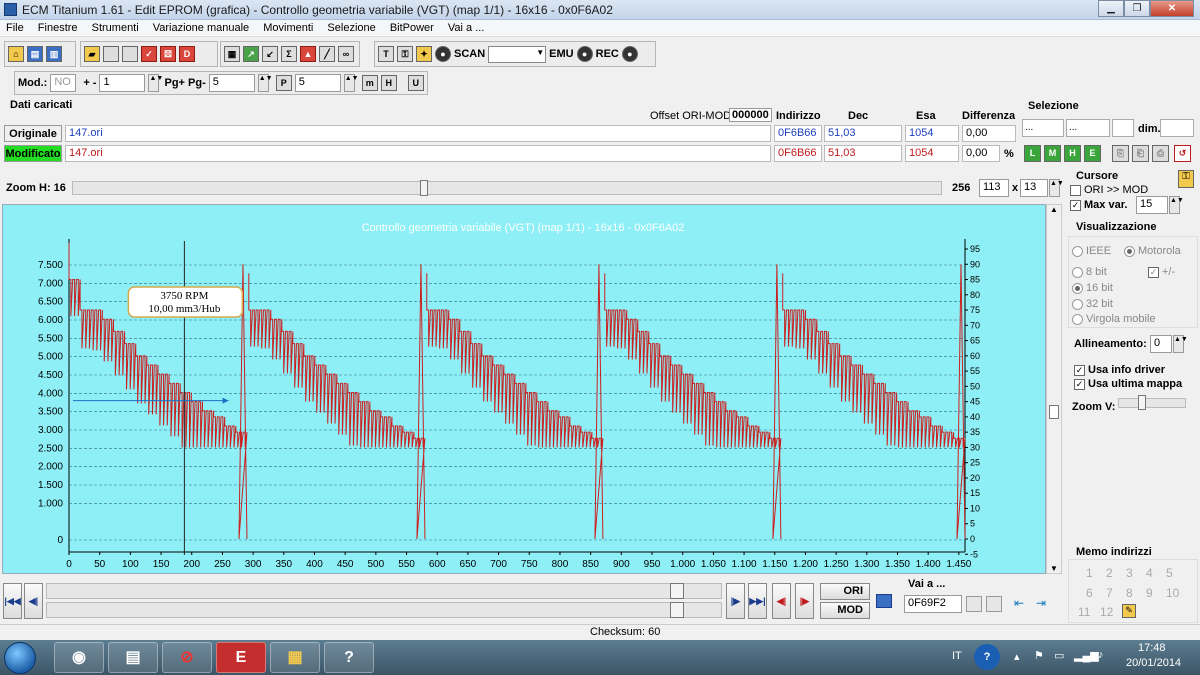  Describe the element at coordinates (994, 604) in the screenshot. I see `goto-forward-icon` at that location.